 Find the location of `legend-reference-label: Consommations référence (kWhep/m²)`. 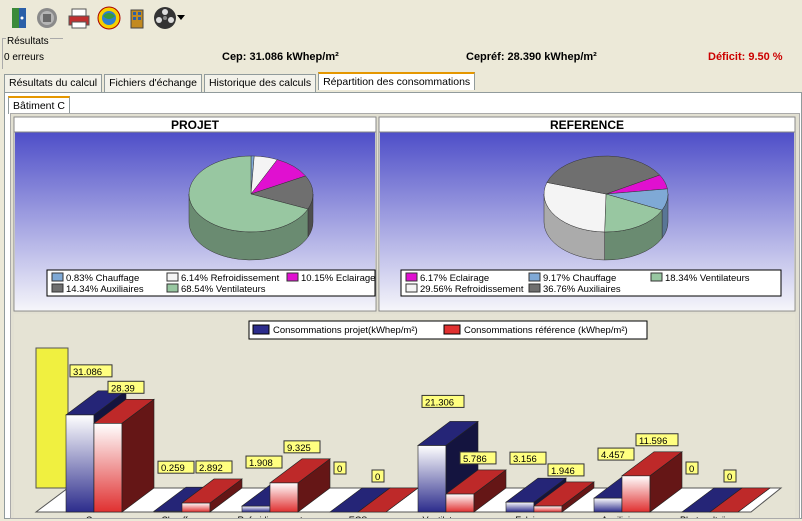

legend-reference-label: Consommations référence (kWhep/m²) is located at coordinates (546, 330).